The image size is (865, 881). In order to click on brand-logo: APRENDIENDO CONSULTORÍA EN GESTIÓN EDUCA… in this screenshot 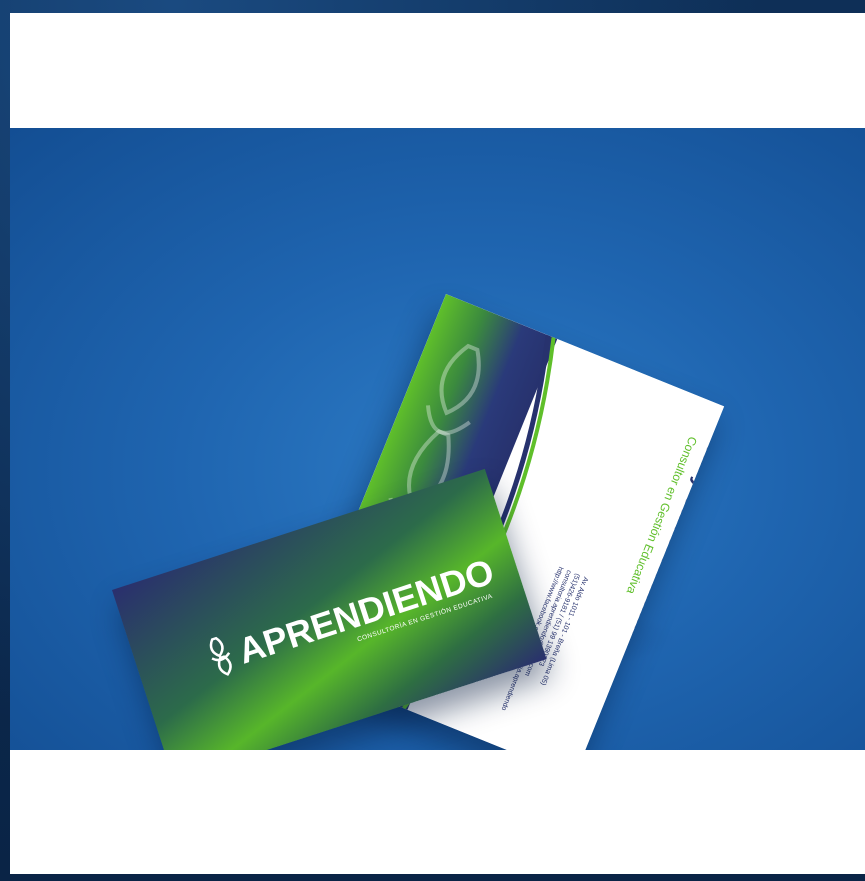, I will do `click(354, 623)`.